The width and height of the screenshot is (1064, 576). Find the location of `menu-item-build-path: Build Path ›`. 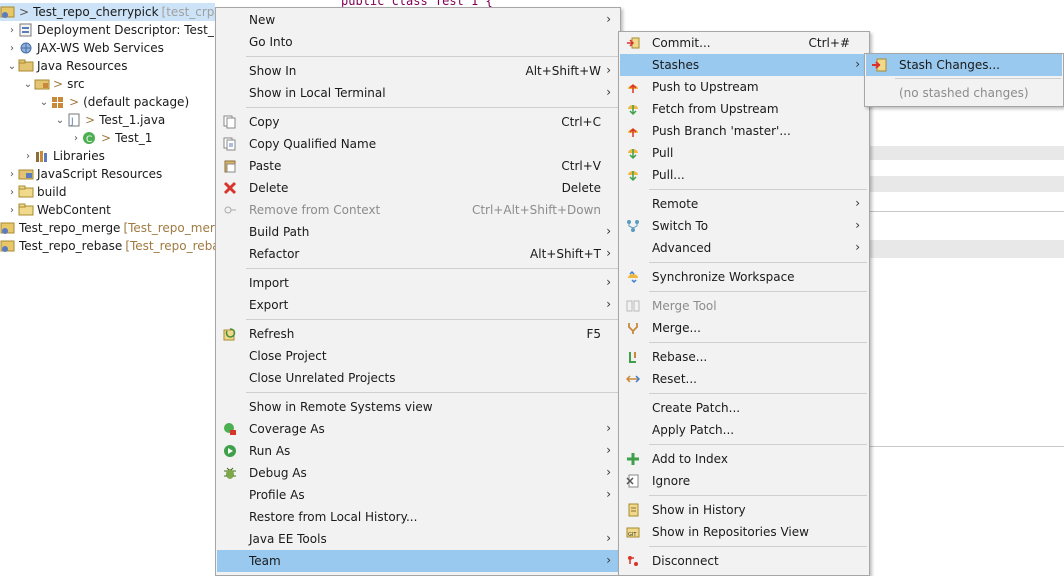

menu-item-build-path: Build Path › is located at coordinates (418, 232).